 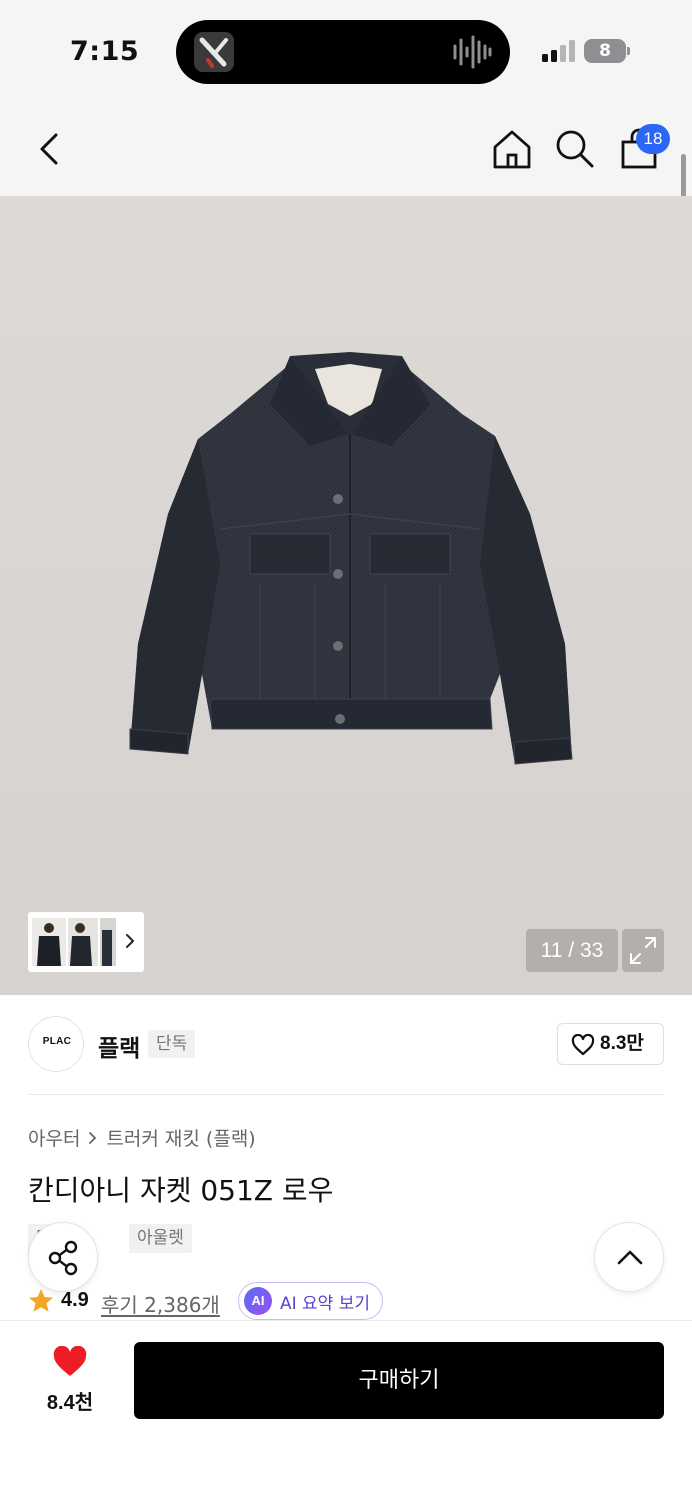 What do you see at coordinates (160, 1238) in the screenshot?
I see `product-tag: 아울렛` at bounding box center [160, 1238].